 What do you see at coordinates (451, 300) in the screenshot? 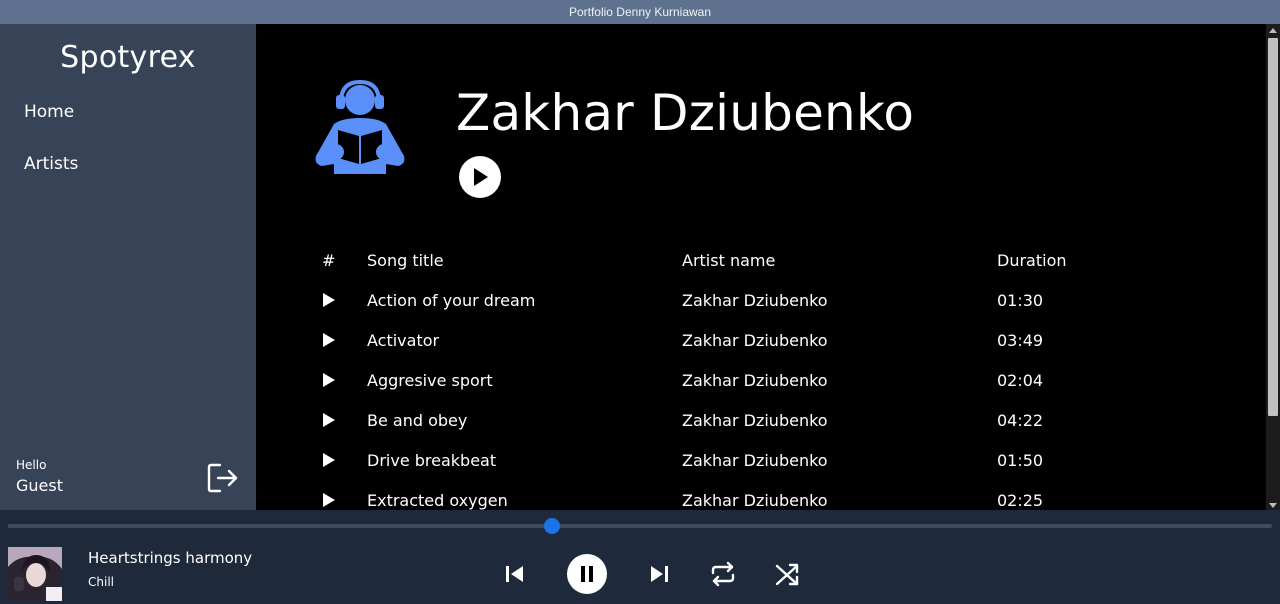
I see `song-title: Action of your dream` at bounding box center [451, 300].